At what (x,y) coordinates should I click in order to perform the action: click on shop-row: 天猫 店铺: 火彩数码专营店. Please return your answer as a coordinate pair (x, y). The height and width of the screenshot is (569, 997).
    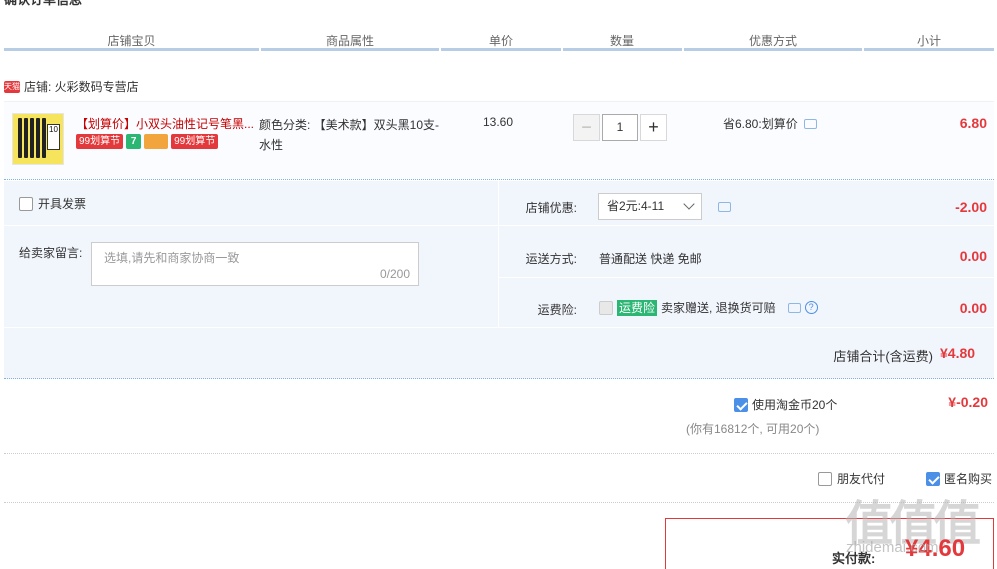
    Looking at the image, I should click on (71, 86).